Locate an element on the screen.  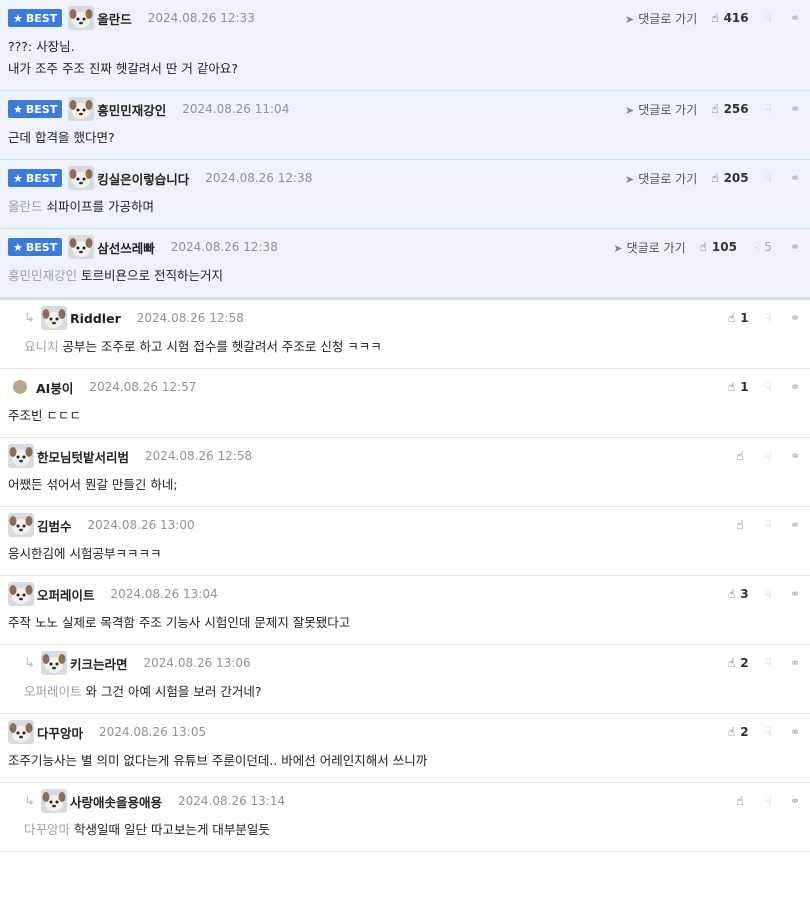
nickname: 킹실은이렇습니다 is located at coordinates (143, 178).